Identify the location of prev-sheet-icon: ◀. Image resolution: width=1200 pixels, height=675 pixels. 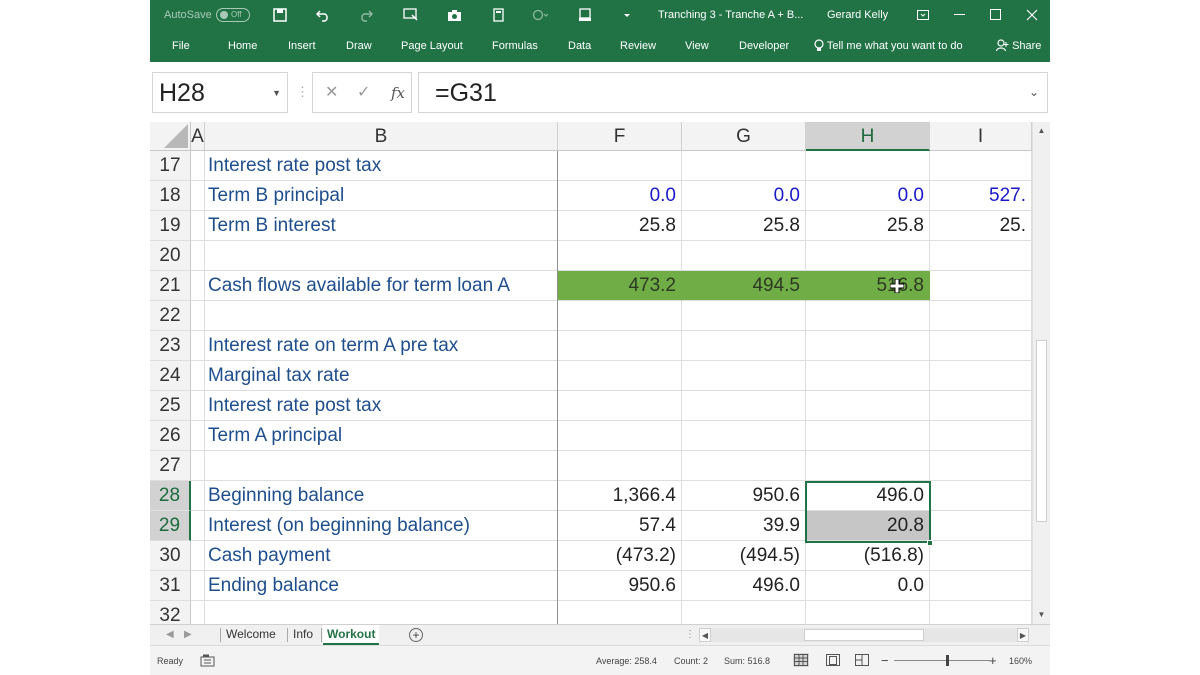
(170, 635).